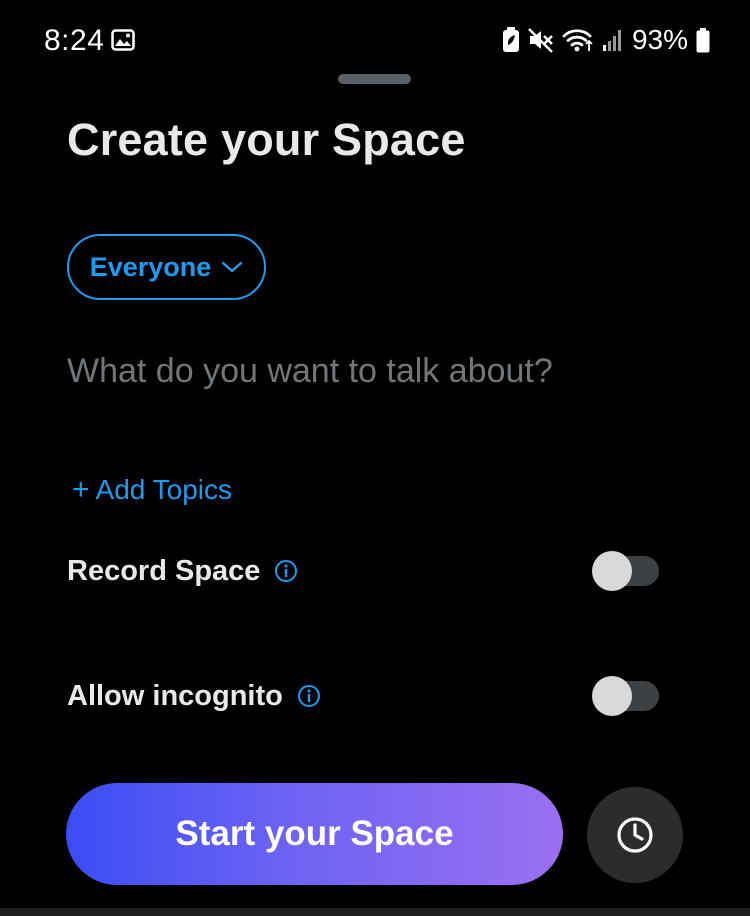  Describe the element at coordinates (377, 571) in the screenshot. I see `record-space-row: Record Space` at that location.